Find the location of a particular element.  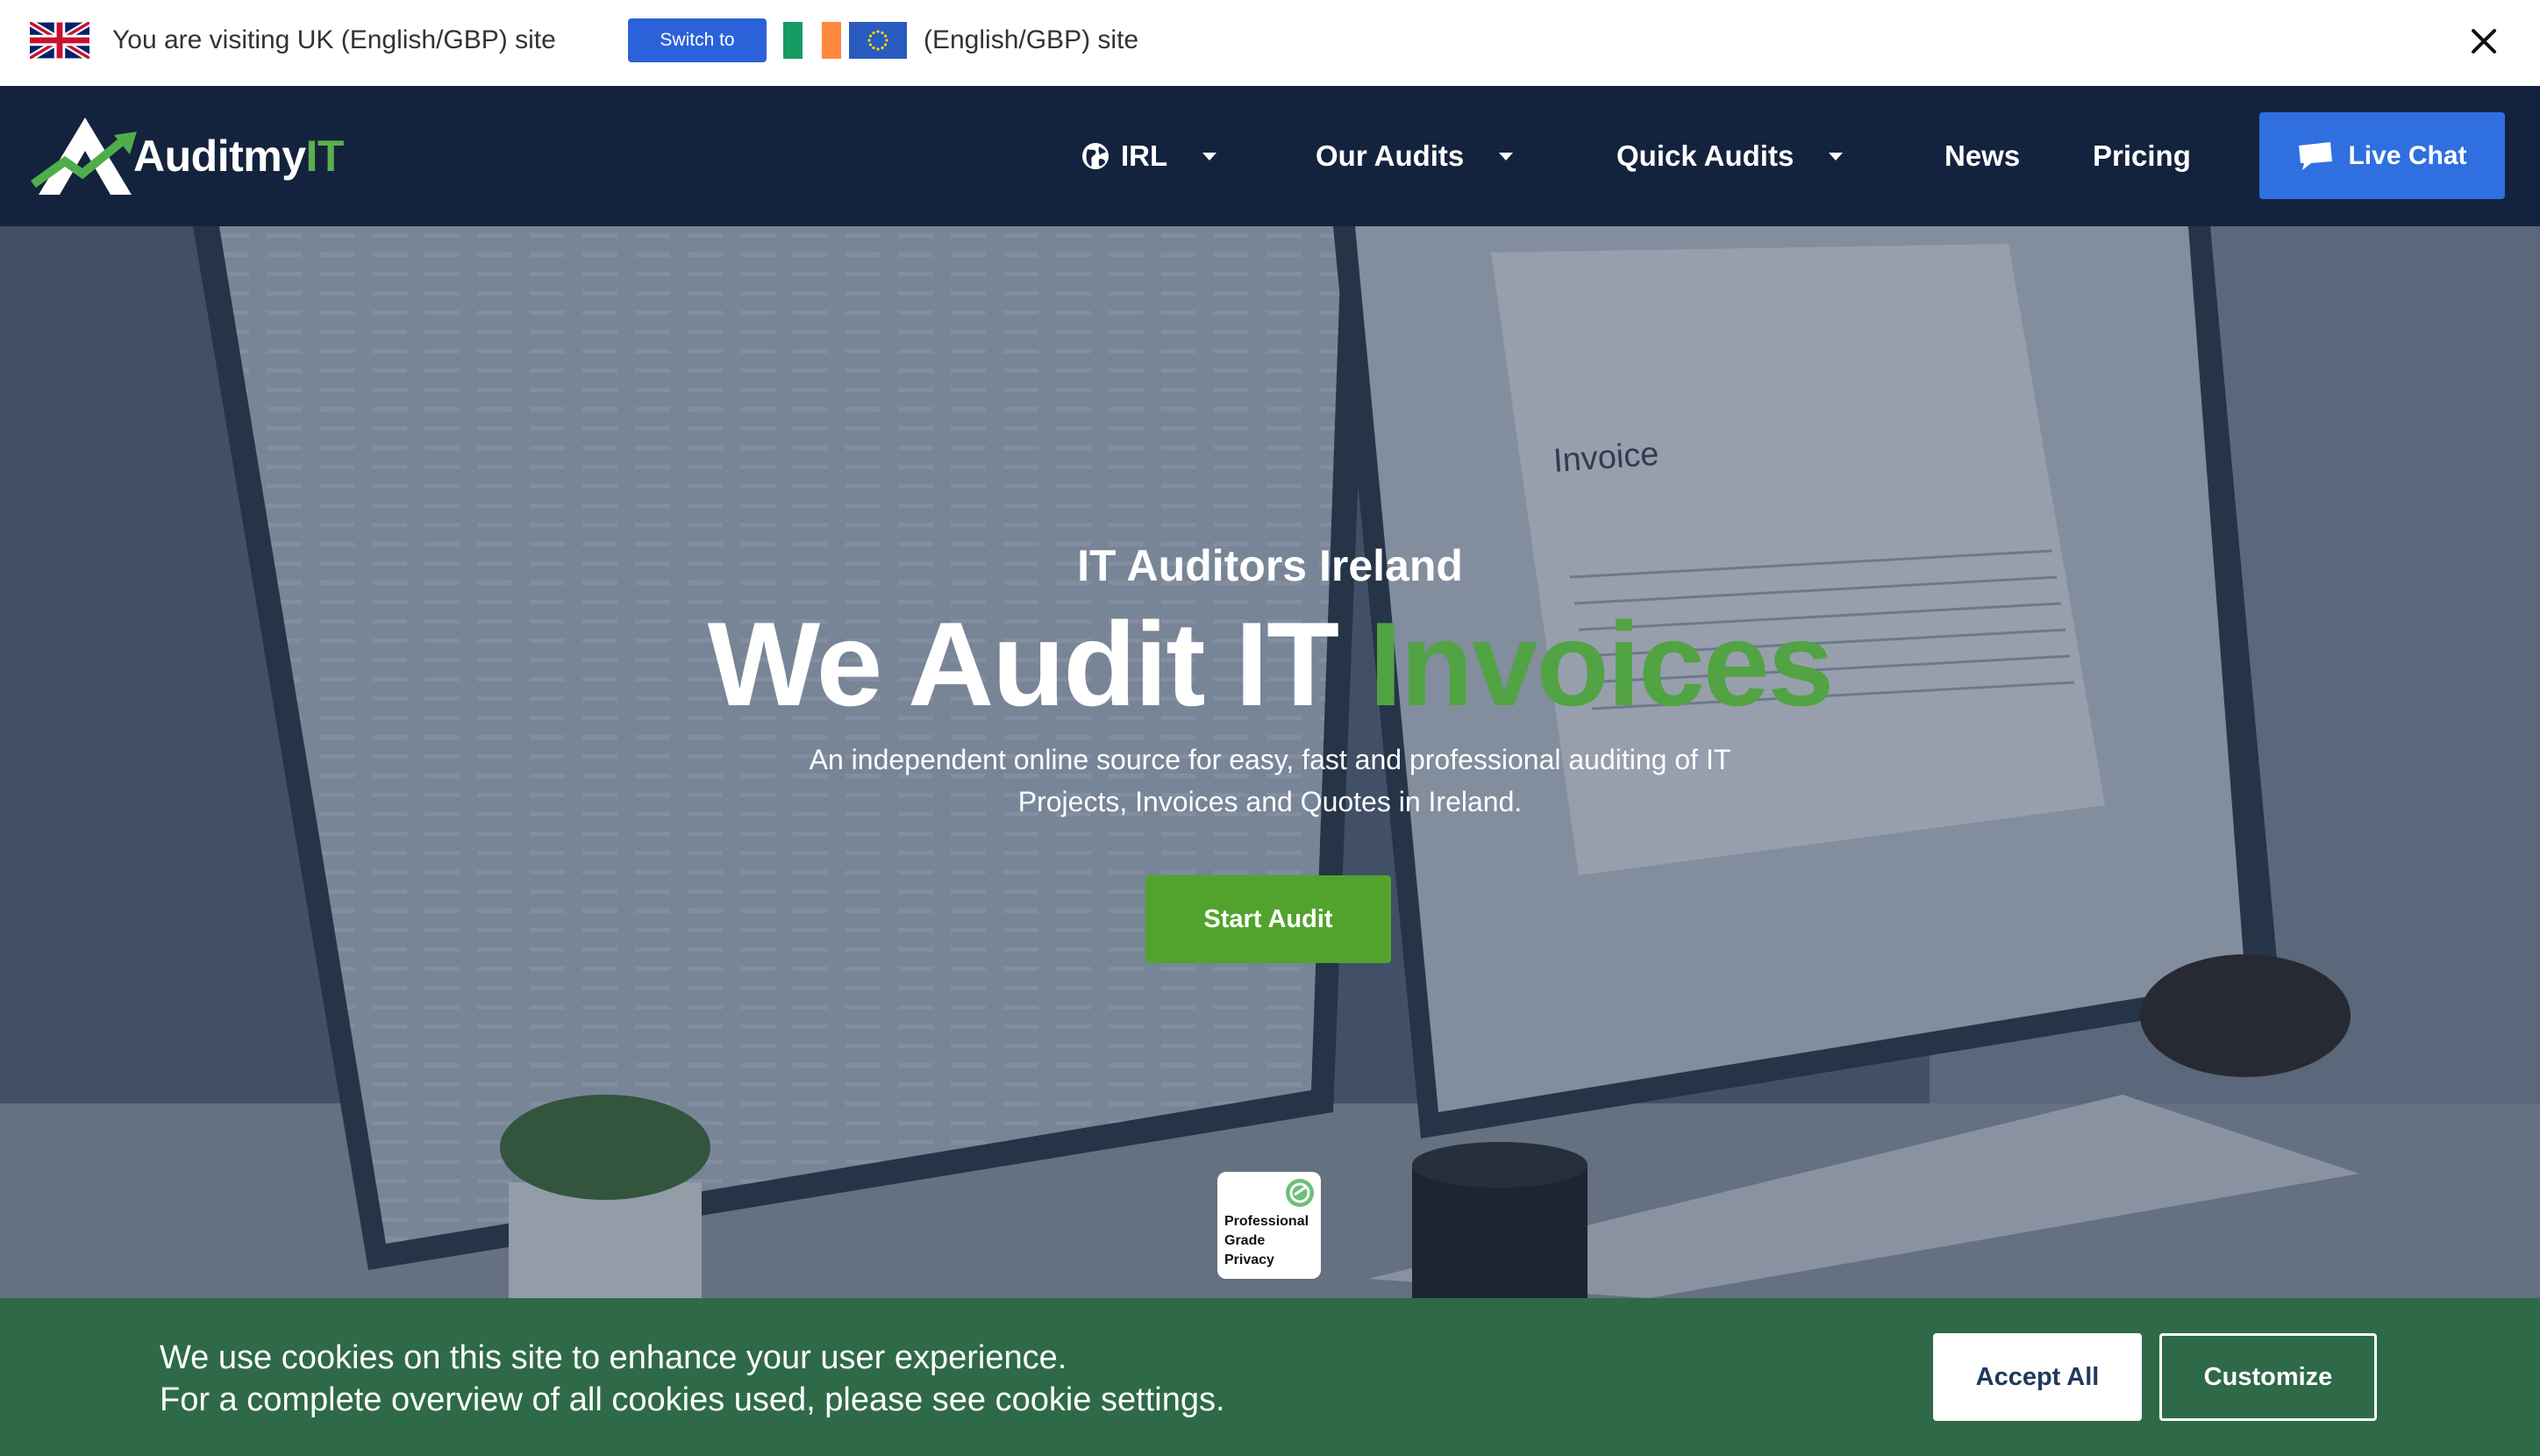

badge-line: Privacy is located at coordinates (1249, 1260).